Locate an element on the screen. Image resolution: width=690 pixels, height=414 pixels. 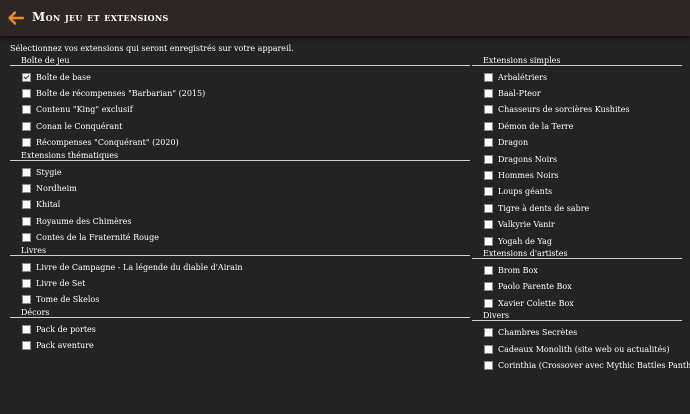
checkbox-label: Xavier Colette Box is located at coordinates (536, 303).